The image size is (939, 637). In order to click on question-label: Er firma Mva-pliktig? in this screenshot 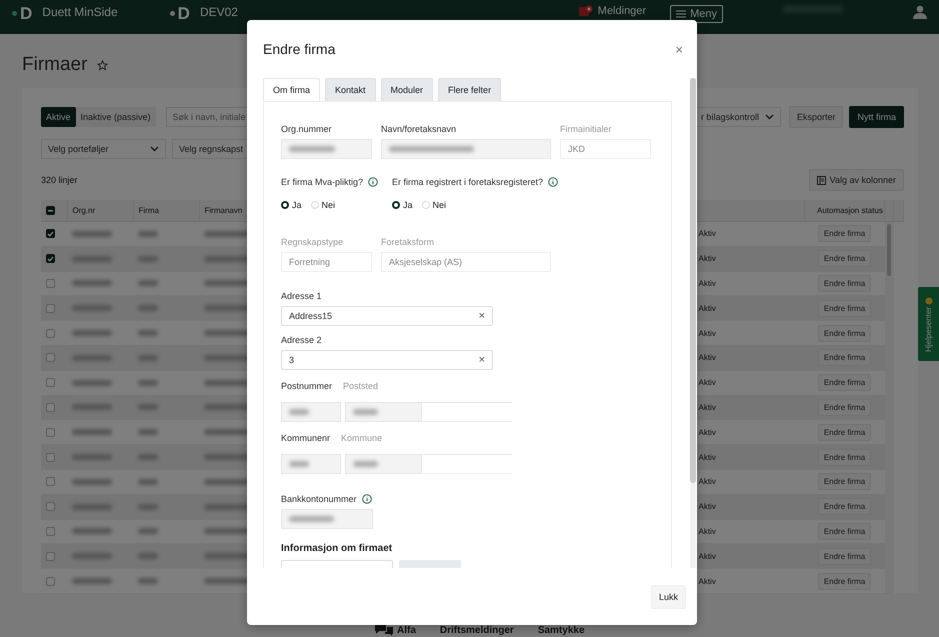, I will do `click(329, 182)`.